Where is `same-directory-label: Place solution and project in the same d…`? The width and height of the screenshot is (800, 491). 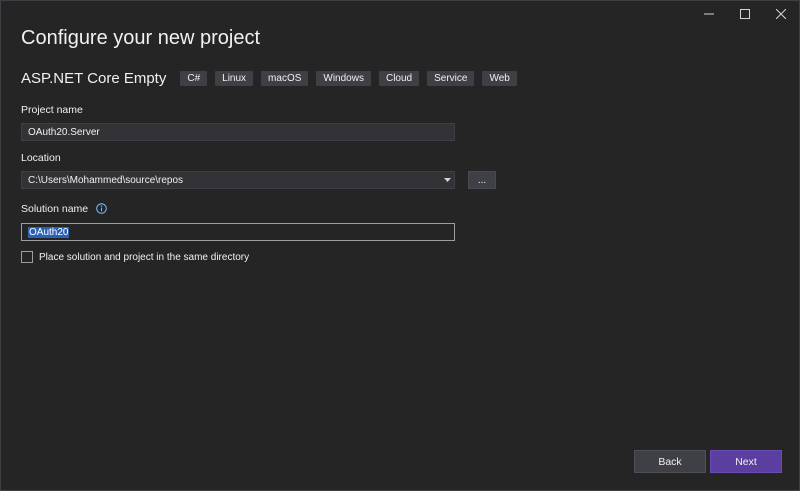
same-directory-label: Place solution and project in the same d… is located at coordinates (144, 257).